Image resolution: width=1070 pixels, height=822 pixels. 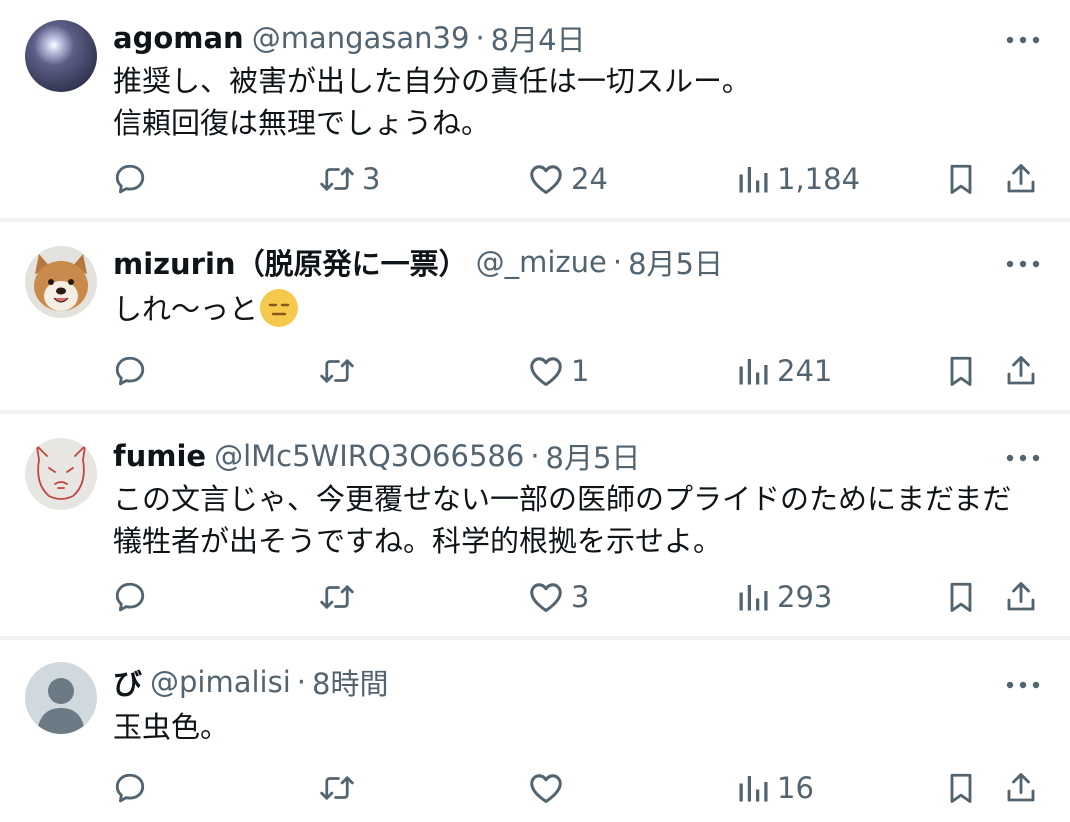 What do you see at coordinates (774, 788) in the screenshot?
I see `views-button: 16` at bounding box center [774, 788].